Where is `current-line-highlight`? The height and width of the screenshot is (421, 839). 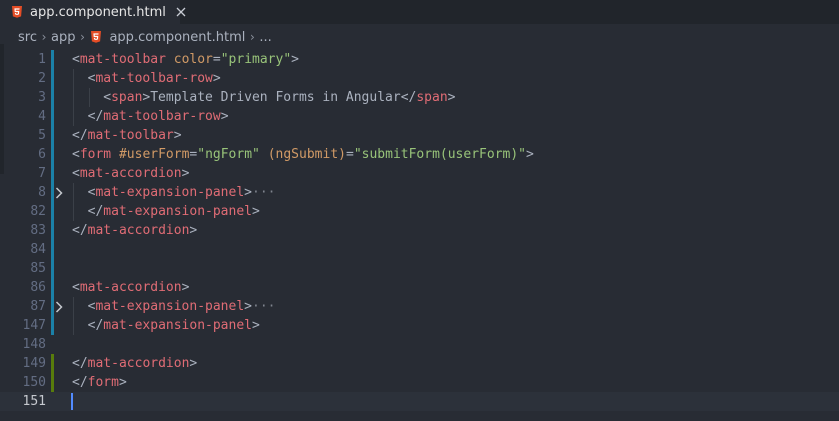 current-line-highlight is located at coordinates (419, 401).